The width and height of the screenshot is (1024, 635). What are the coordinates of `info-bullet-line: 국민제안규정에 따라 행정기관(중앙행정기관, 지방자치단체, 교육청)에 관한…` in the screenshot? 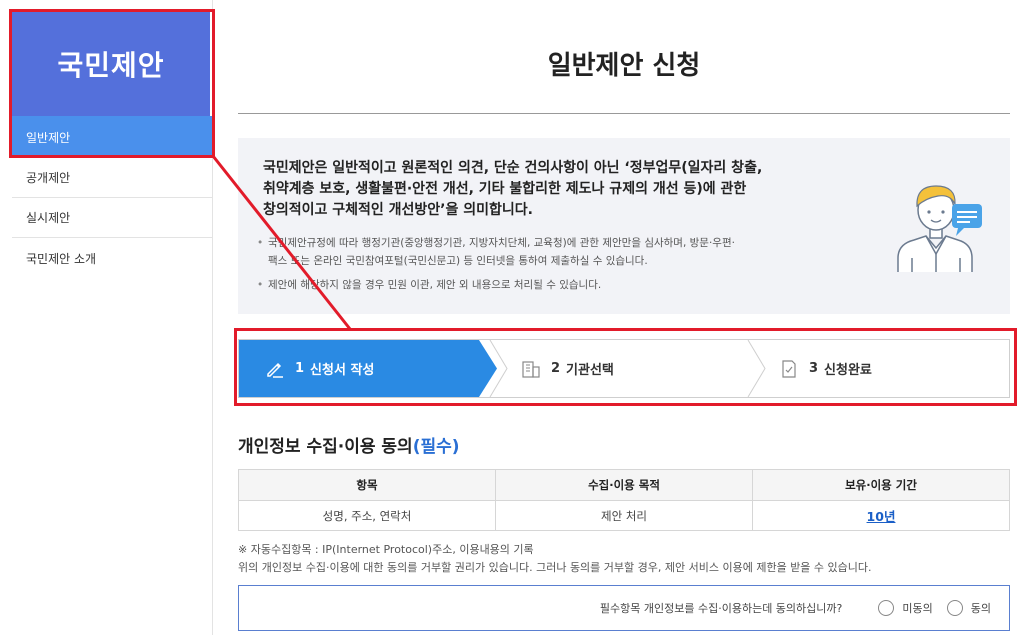 It's located at (501, 243).